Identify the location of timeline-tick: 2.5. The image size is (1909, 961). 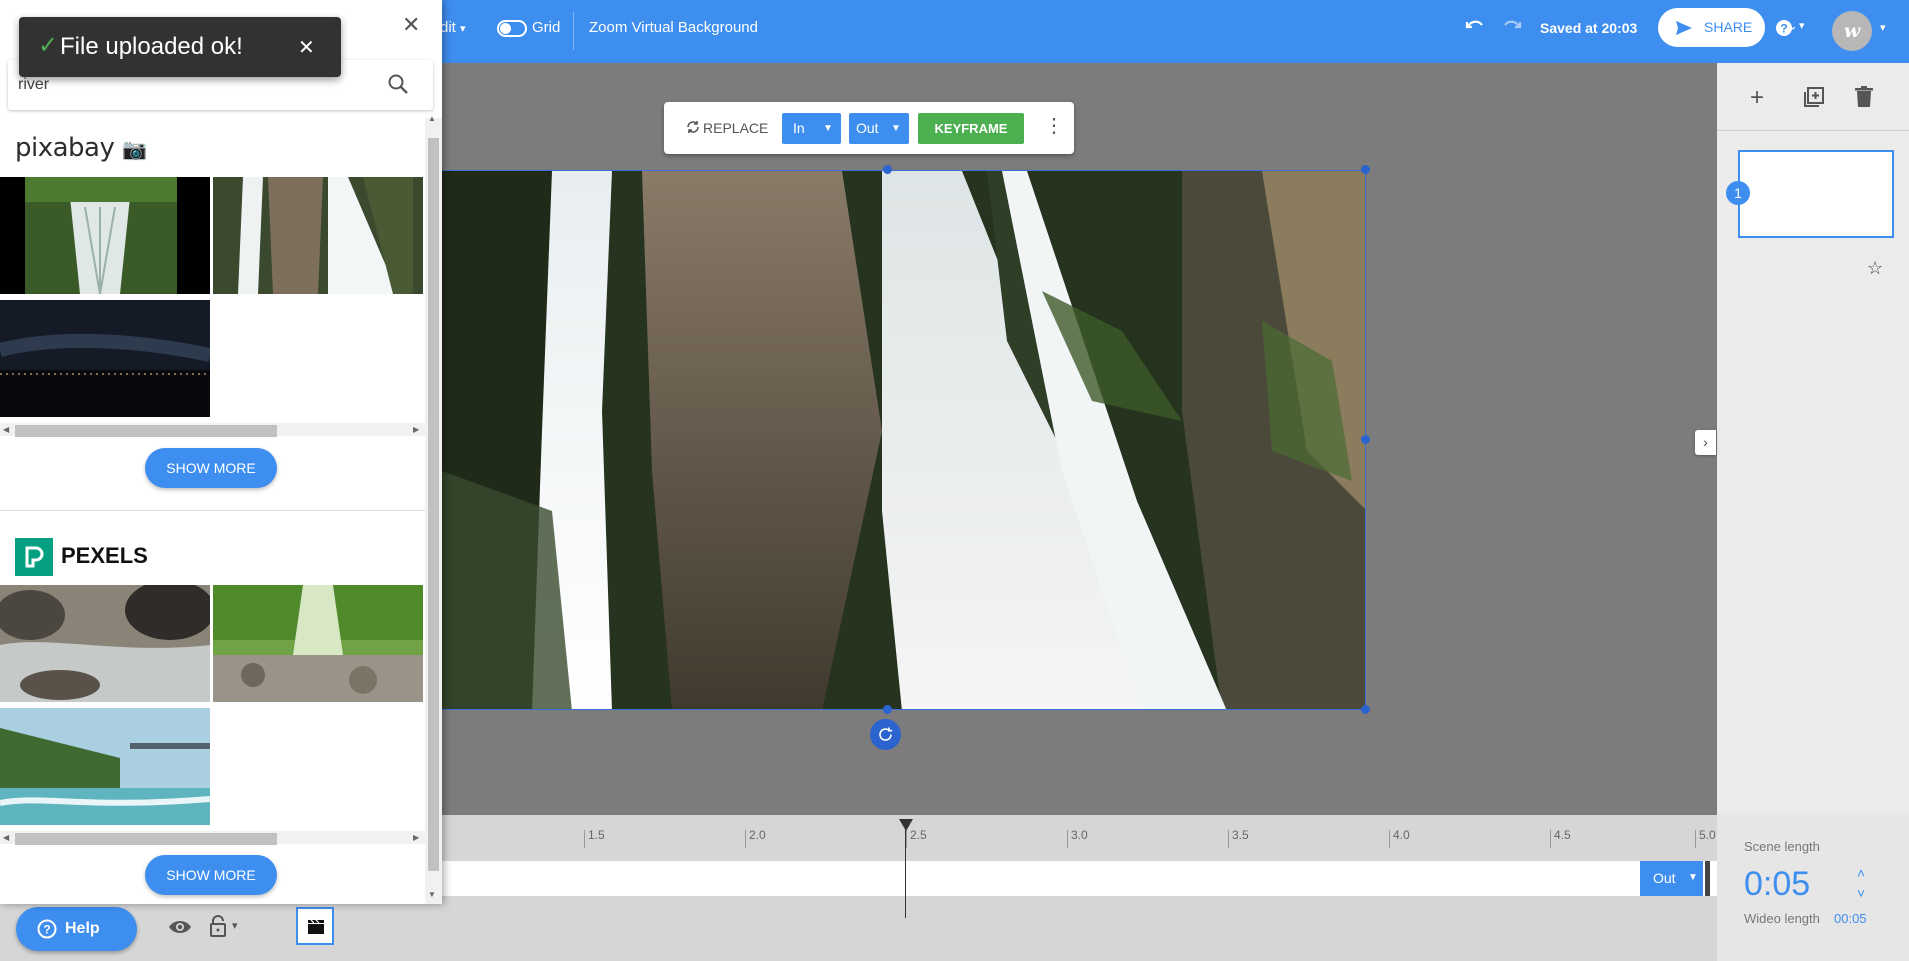
(916, 838).